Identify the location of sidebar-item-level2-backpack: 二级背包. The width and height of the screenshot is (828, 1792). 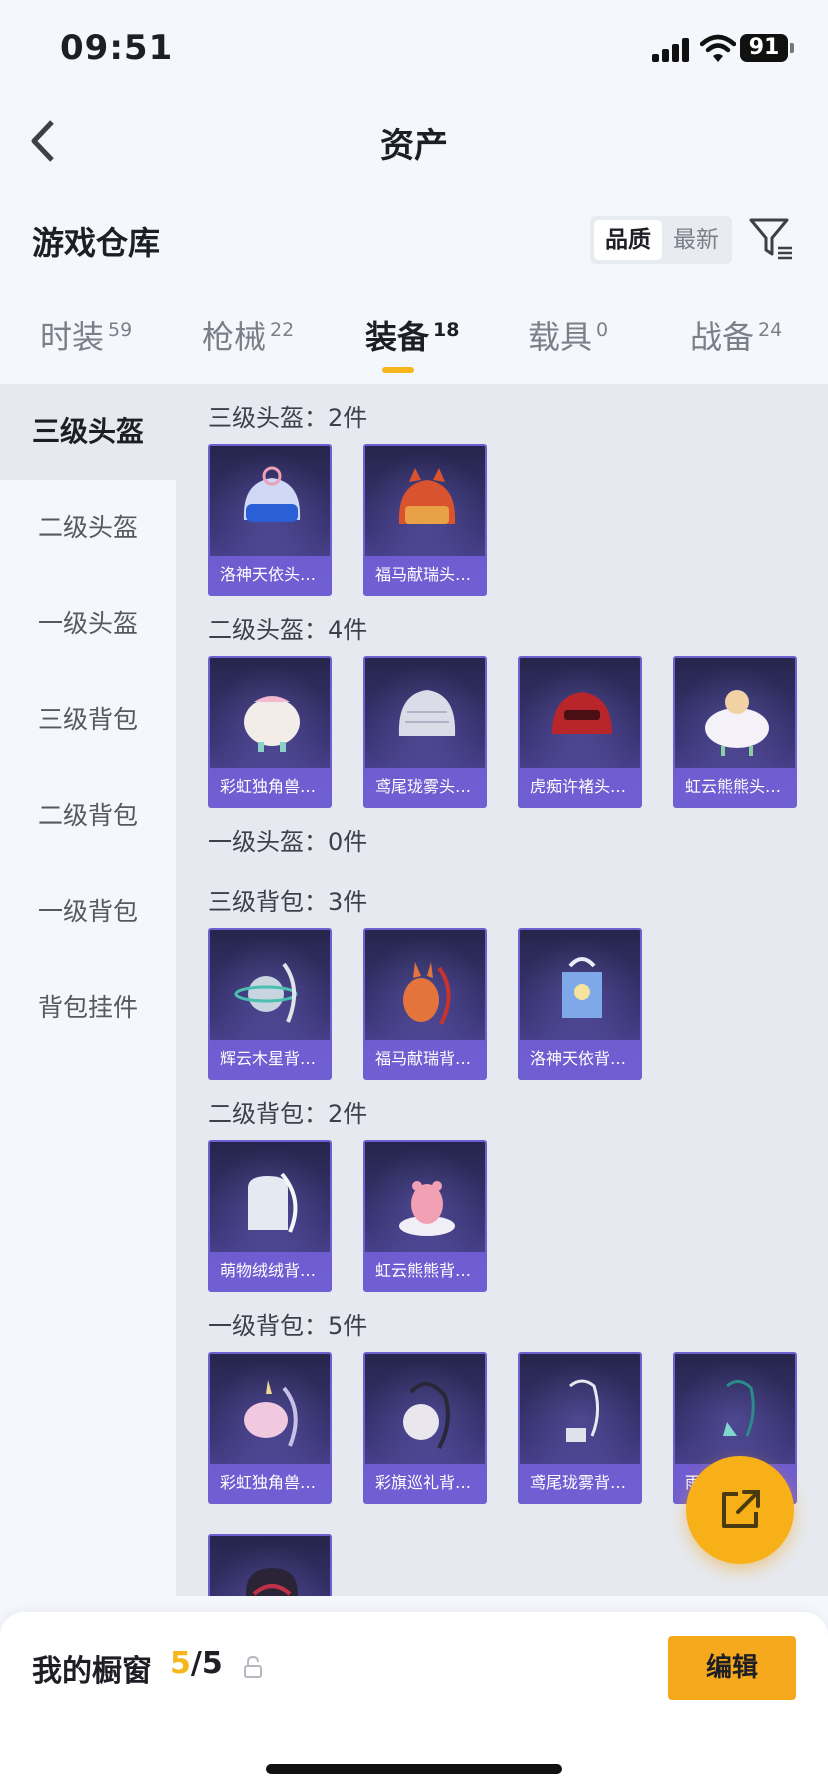
(88, 816).